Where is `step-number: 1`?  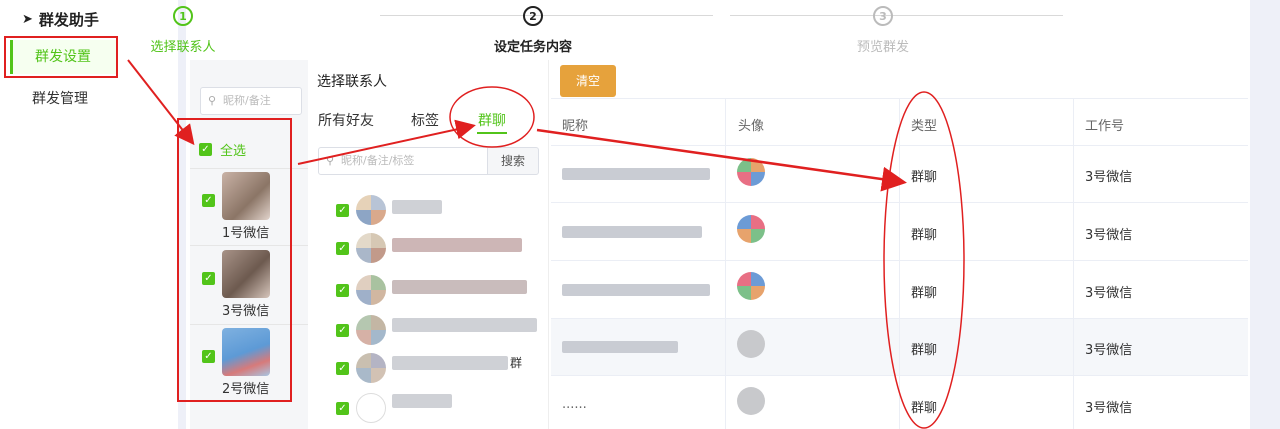
step-number: 1 is located at coordinates (183, 16).